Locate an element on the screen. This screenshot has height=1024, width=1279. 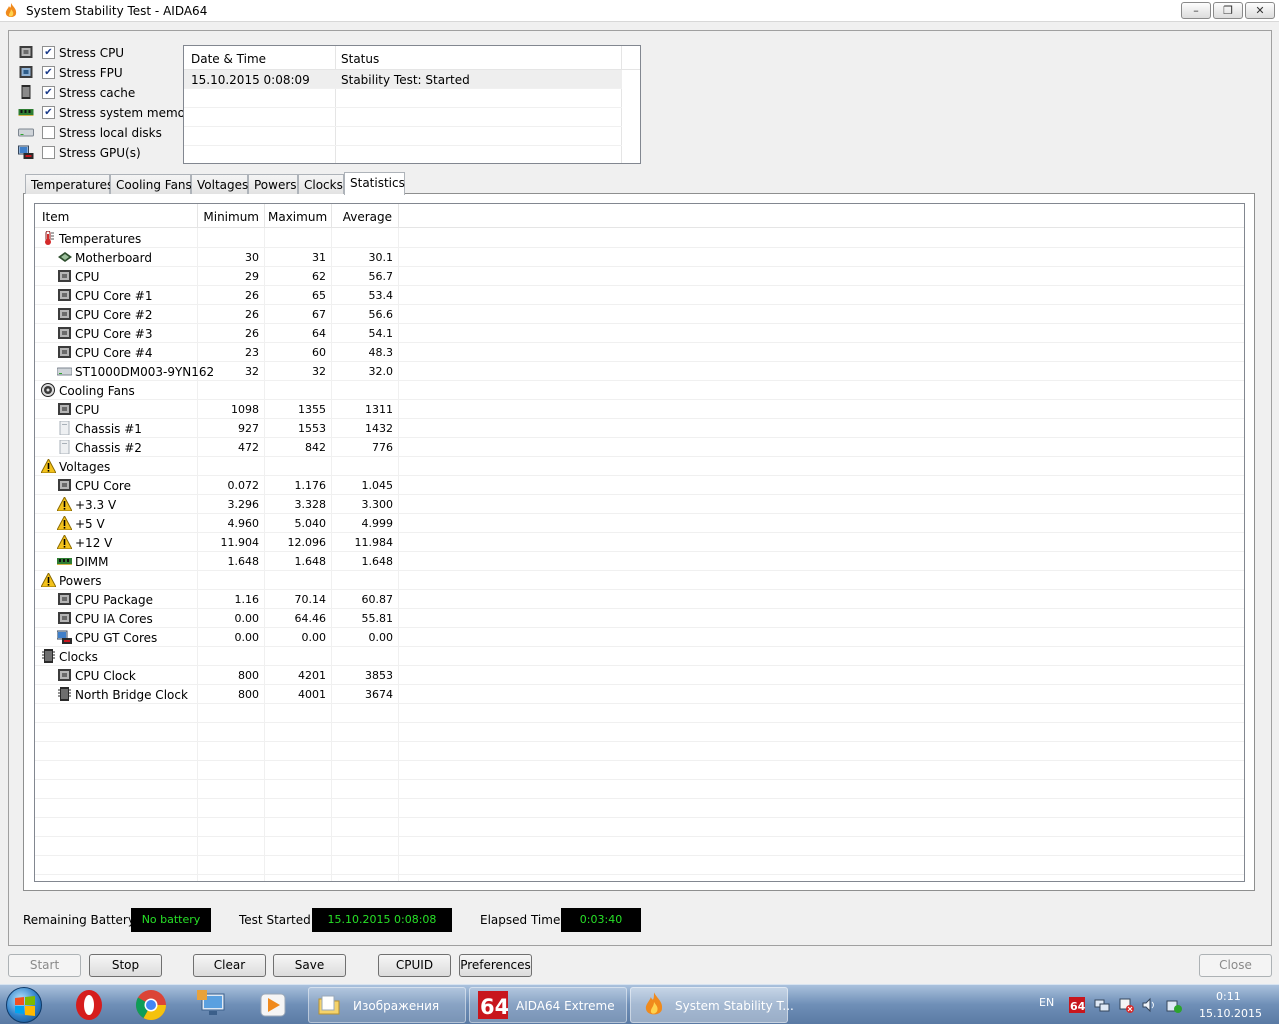
statistics-row: DIMM 1.648 1.648 1.648 is located at coordinates (639, 561).